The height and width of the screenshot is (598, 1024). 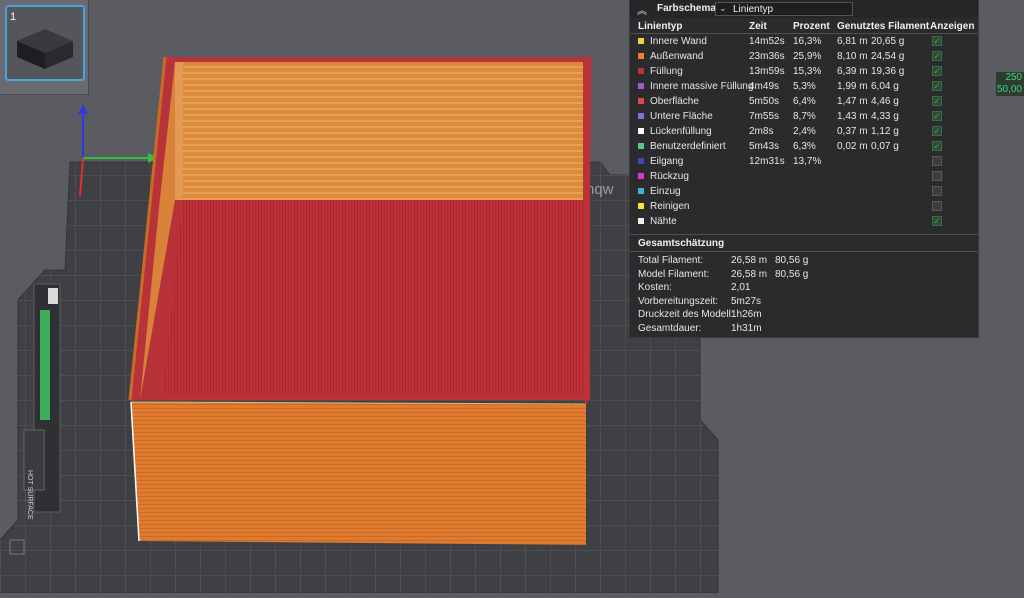 I want to click on line-type-percent: 5,3%, so click(x=804, y=86).